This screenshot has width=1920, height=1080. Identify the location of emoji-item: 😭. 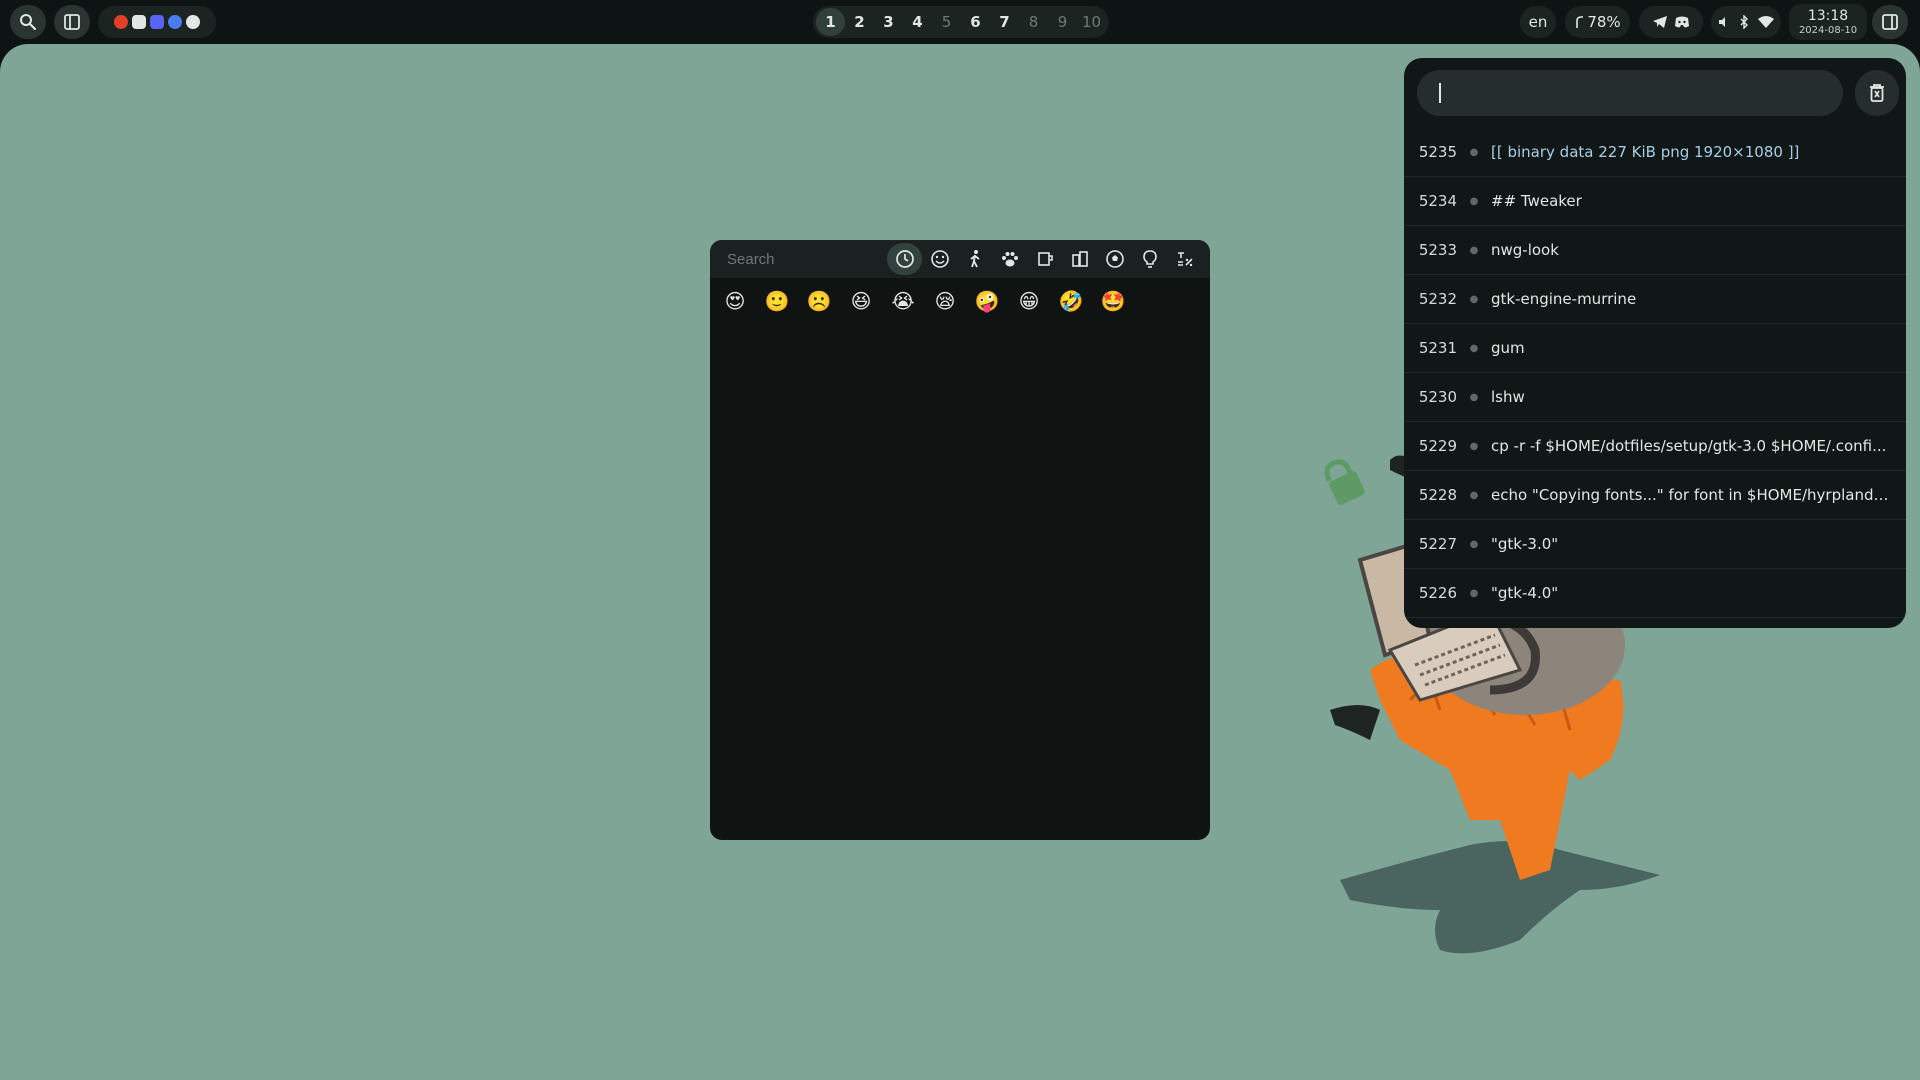
(903, 301).